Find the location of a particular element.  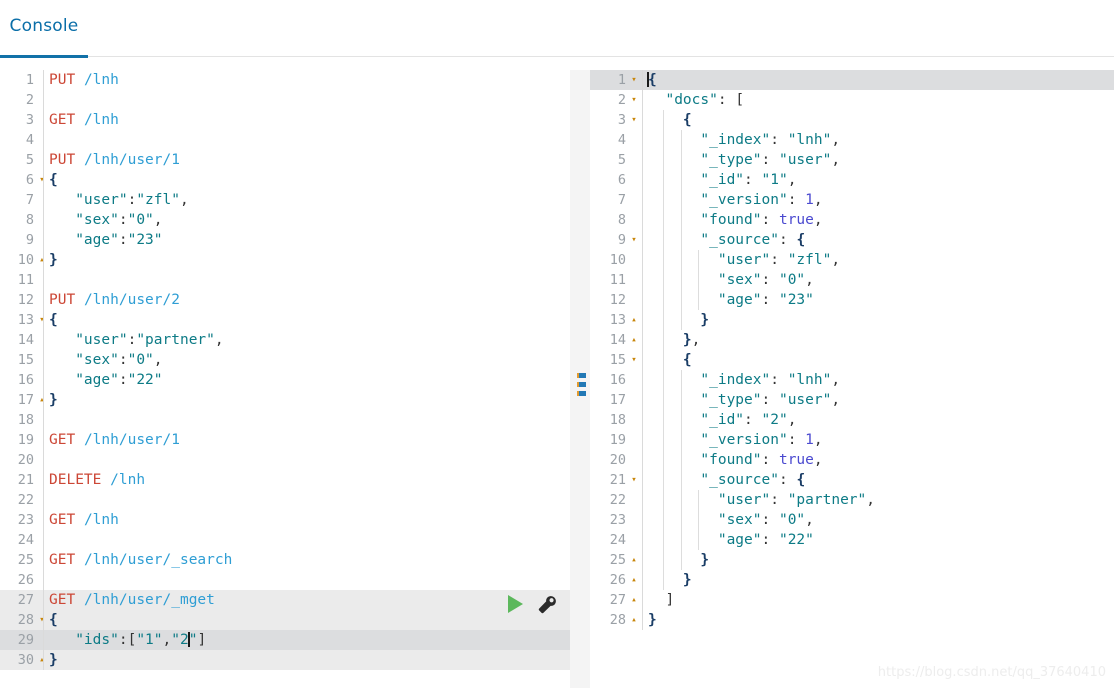

code-line: 13 ▾{ is located at coordinates (285, 320).